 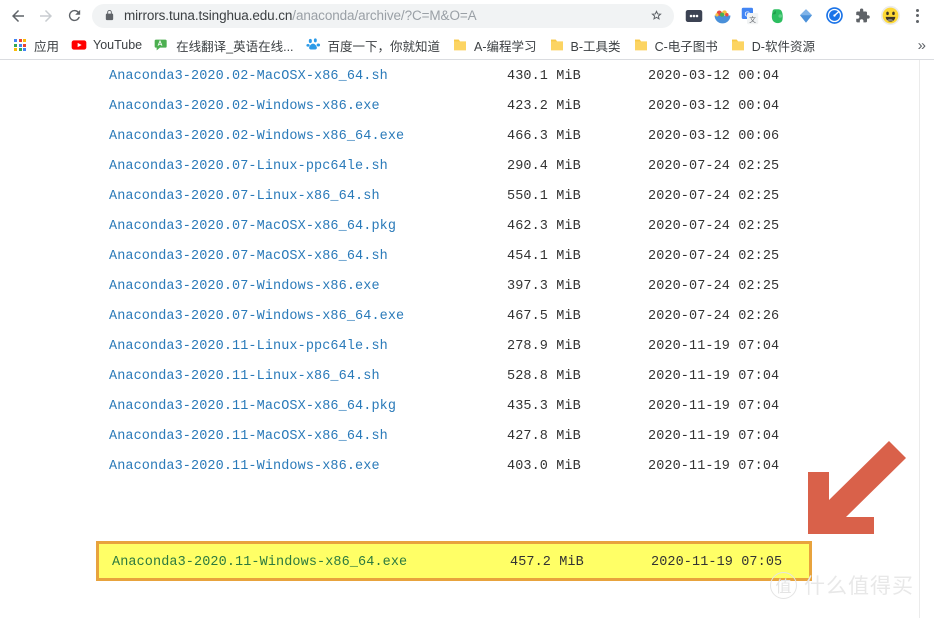 I want to click on reload-icon, so click(x=74, y=15).